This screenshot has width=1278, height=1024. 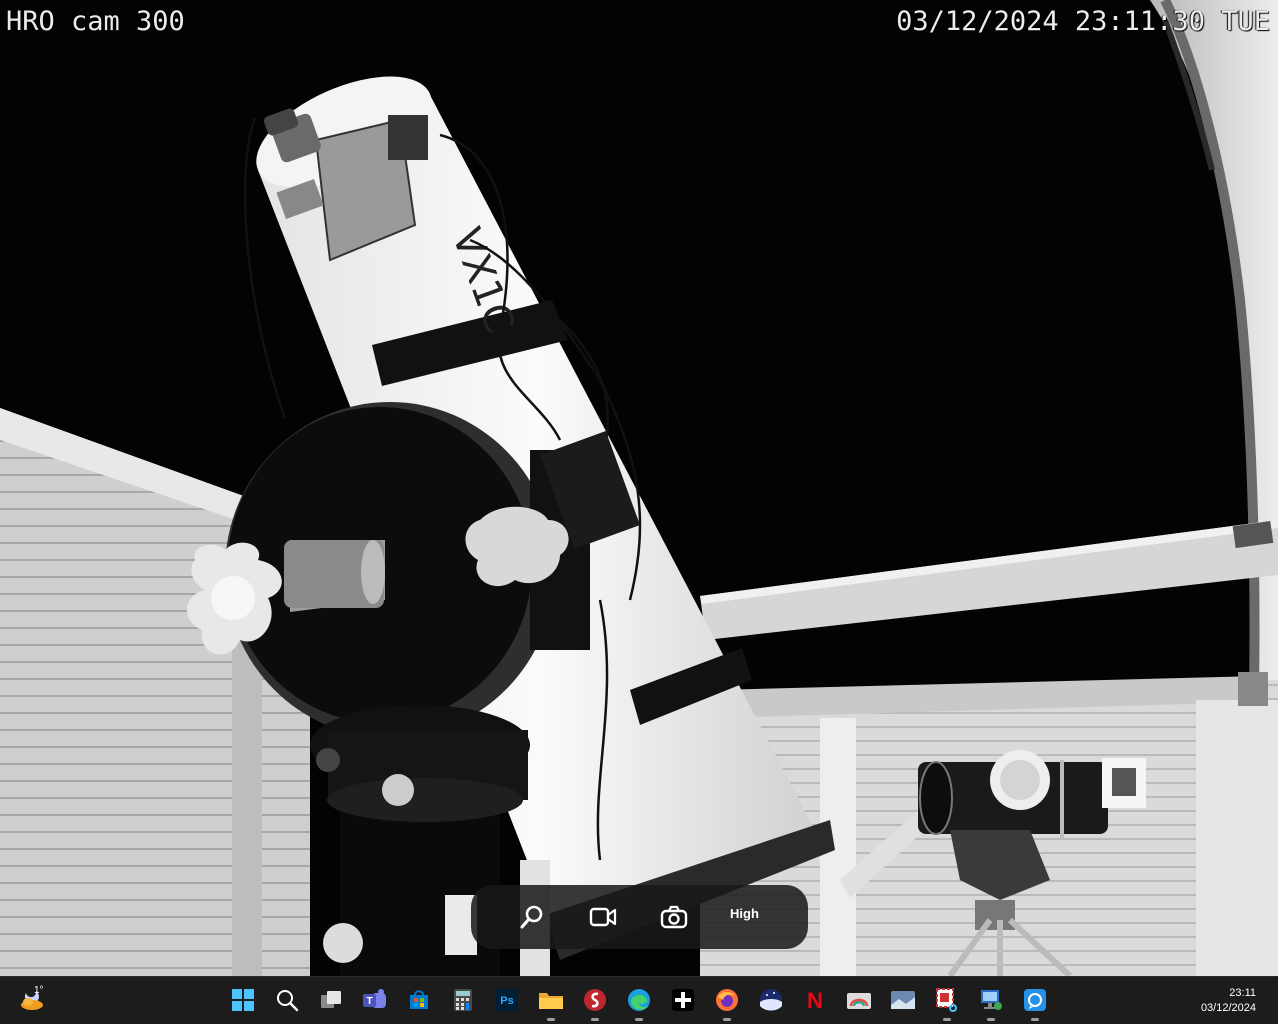 I want to click on photoshop-icon: Ps, so click(x=507, y=1000).